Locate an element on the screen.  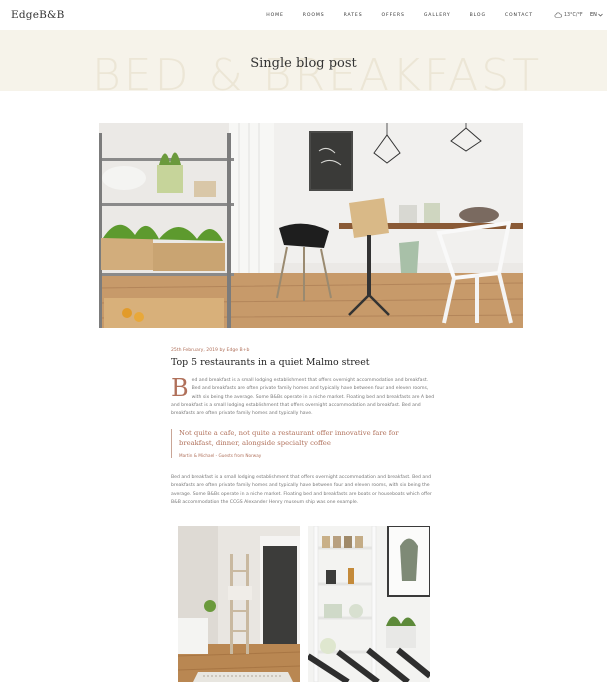
nav-rates: RATES is located at coordinates (353, 15).